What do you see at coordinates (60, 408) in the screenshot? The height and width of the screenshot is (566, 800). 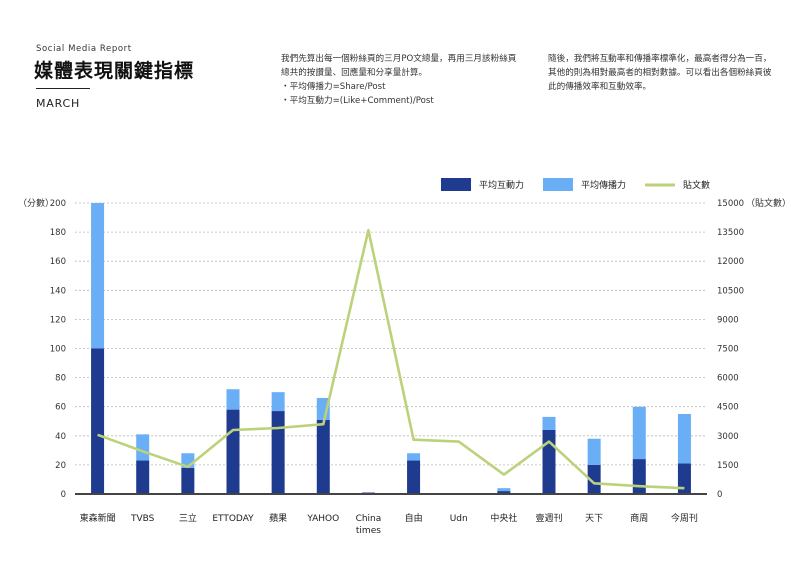 I see `y-tick-label: 60` at bounding box center [60, 408].